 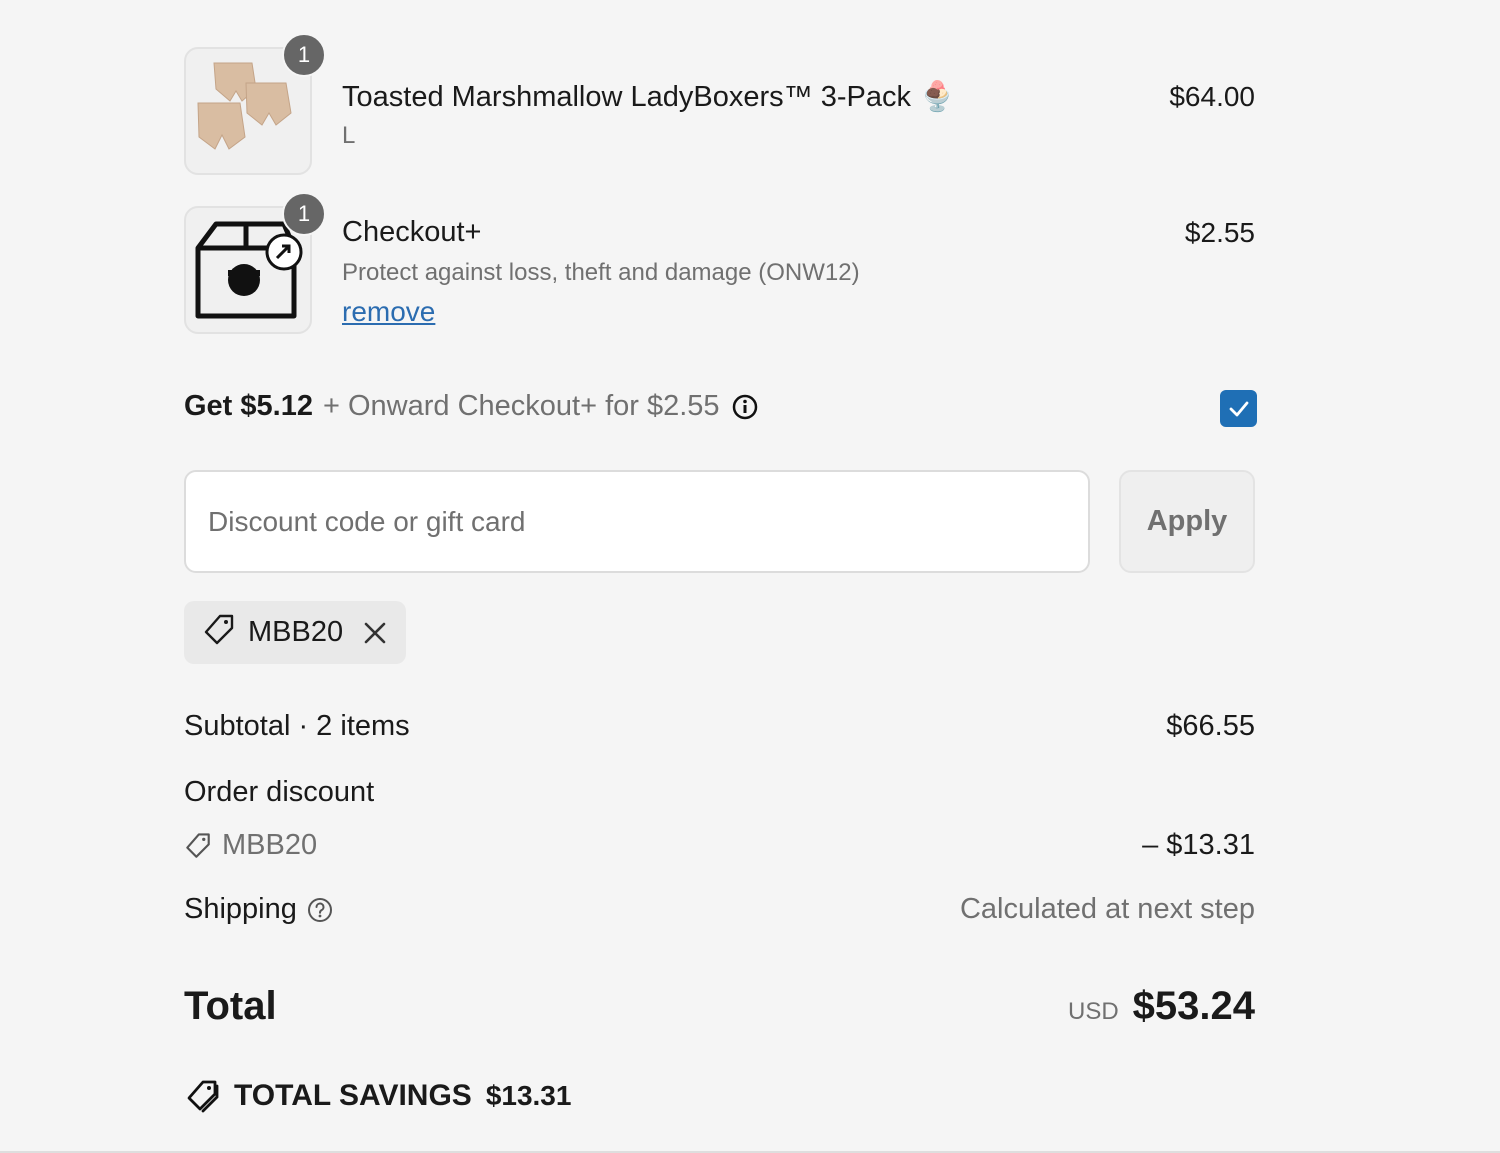 What do you see at coordinates (349, 135) in the screenshot?
I see `item-variant: L` at bounding box center [349, 135].